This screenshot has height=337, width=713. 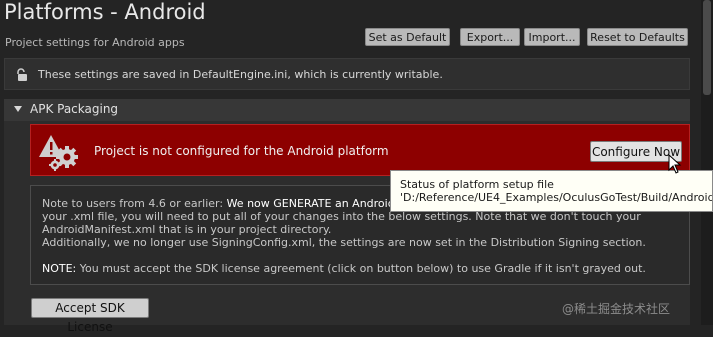 I want to click on note-line-1-a: We now, so click(x=248, y=203).